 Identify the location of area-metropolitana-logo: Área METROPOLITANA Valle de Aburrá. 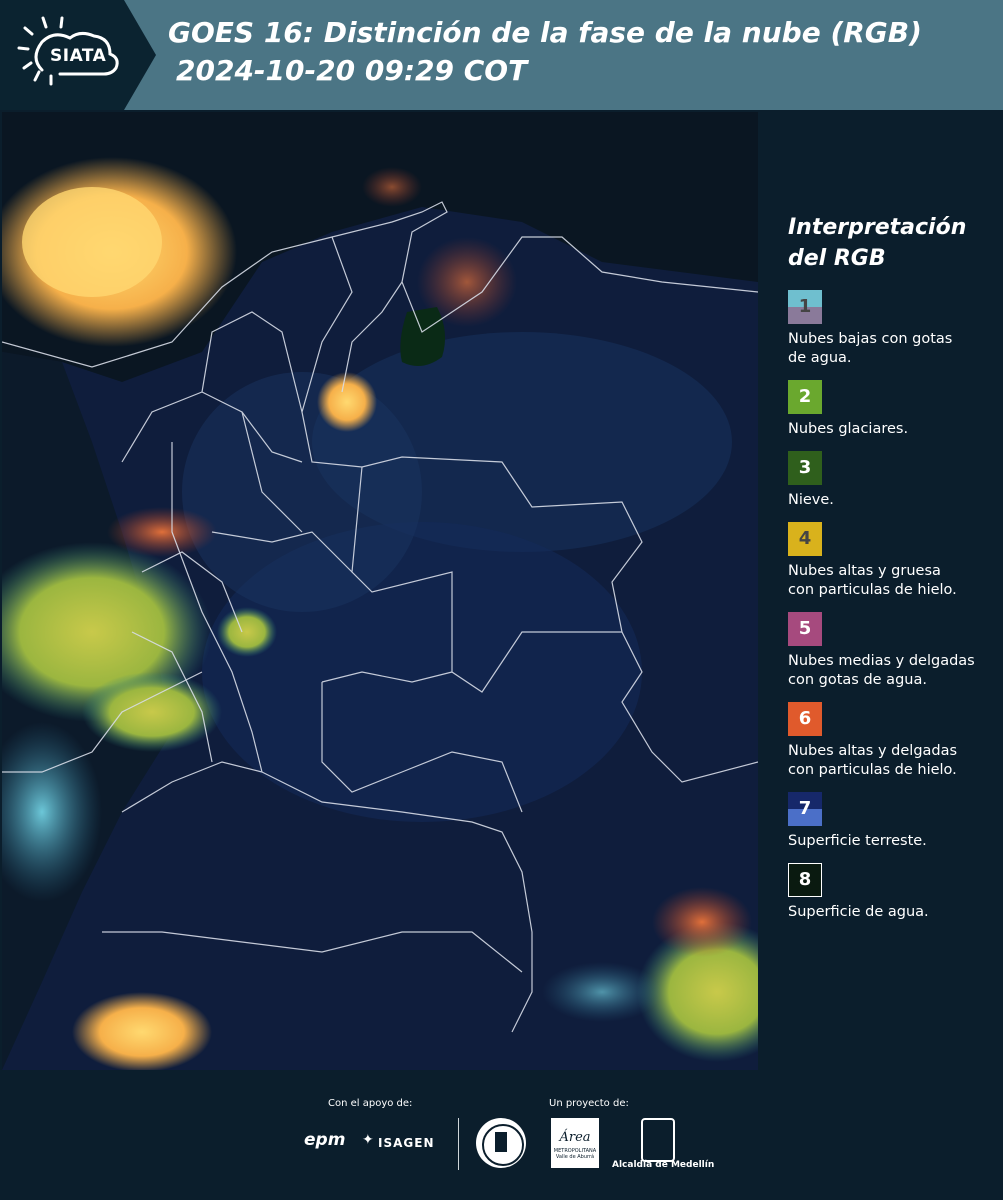
(575, 1143).